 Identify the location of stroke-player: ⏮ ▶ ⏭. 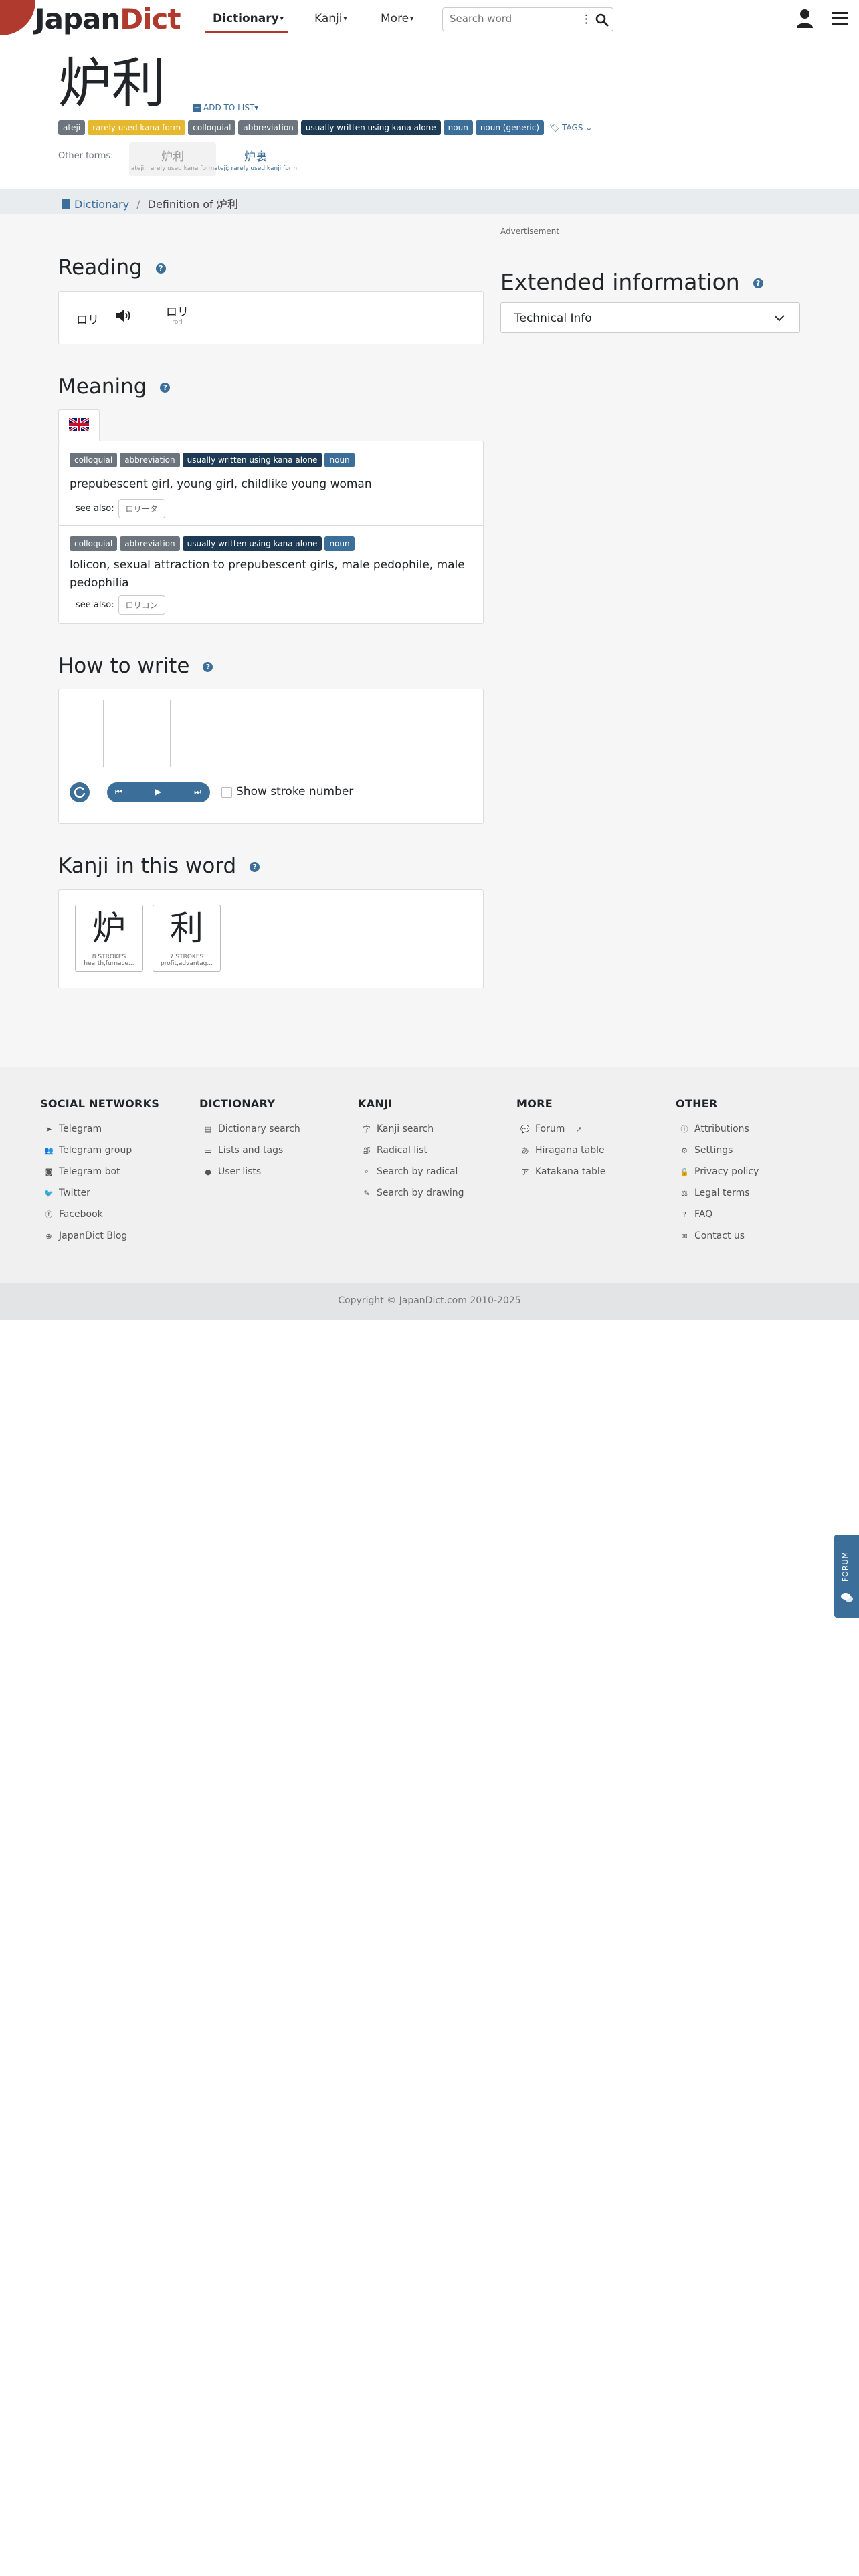
(158, 792).